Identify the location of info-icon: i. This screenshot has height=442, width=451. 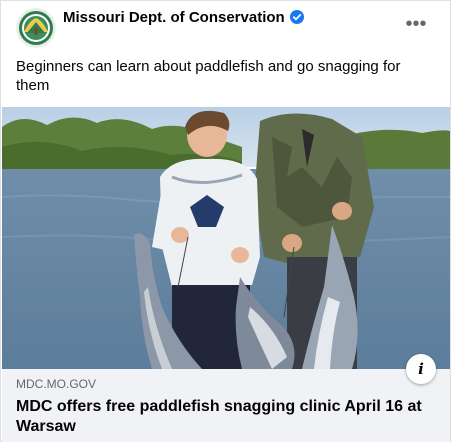
(421, 369).